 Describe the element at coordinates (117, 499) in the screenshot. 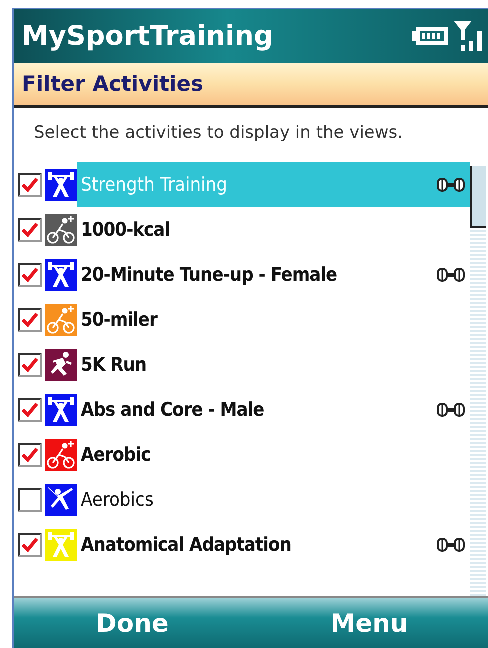

I see `activity-name: Aerobics` at that location.